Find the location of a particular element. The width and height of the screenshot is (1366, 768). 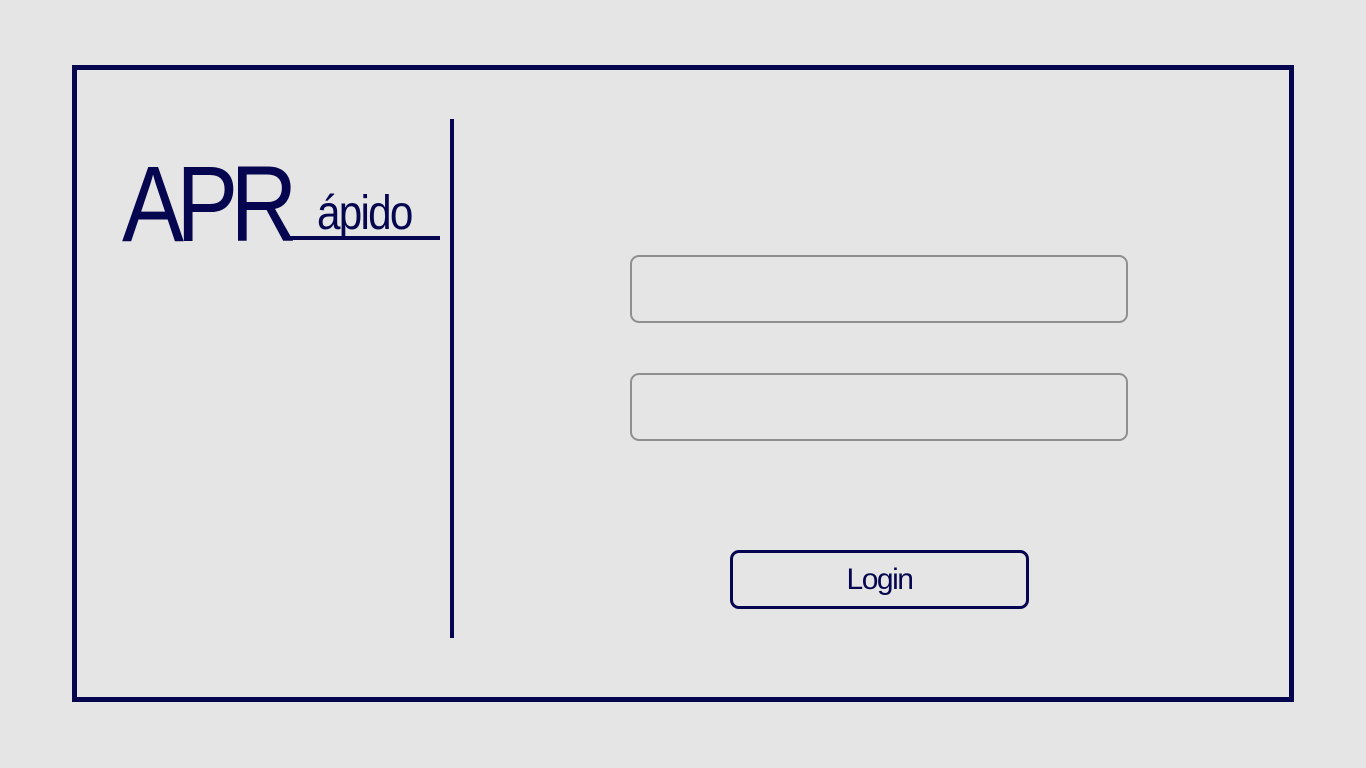

login-button: Login is located at coordinates (879, 579).